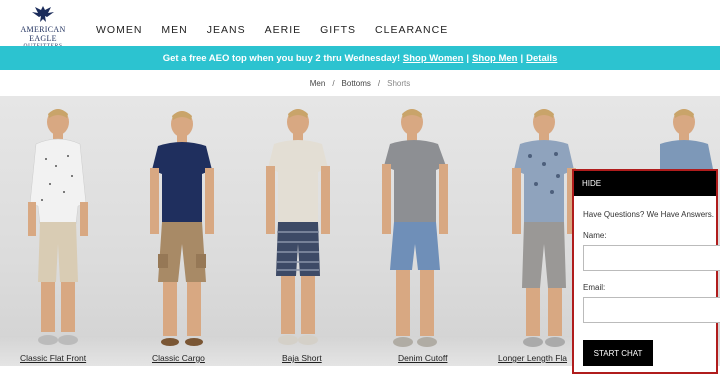  I want to click on style-link-baja-short: Baja Short, so click(302, 358).